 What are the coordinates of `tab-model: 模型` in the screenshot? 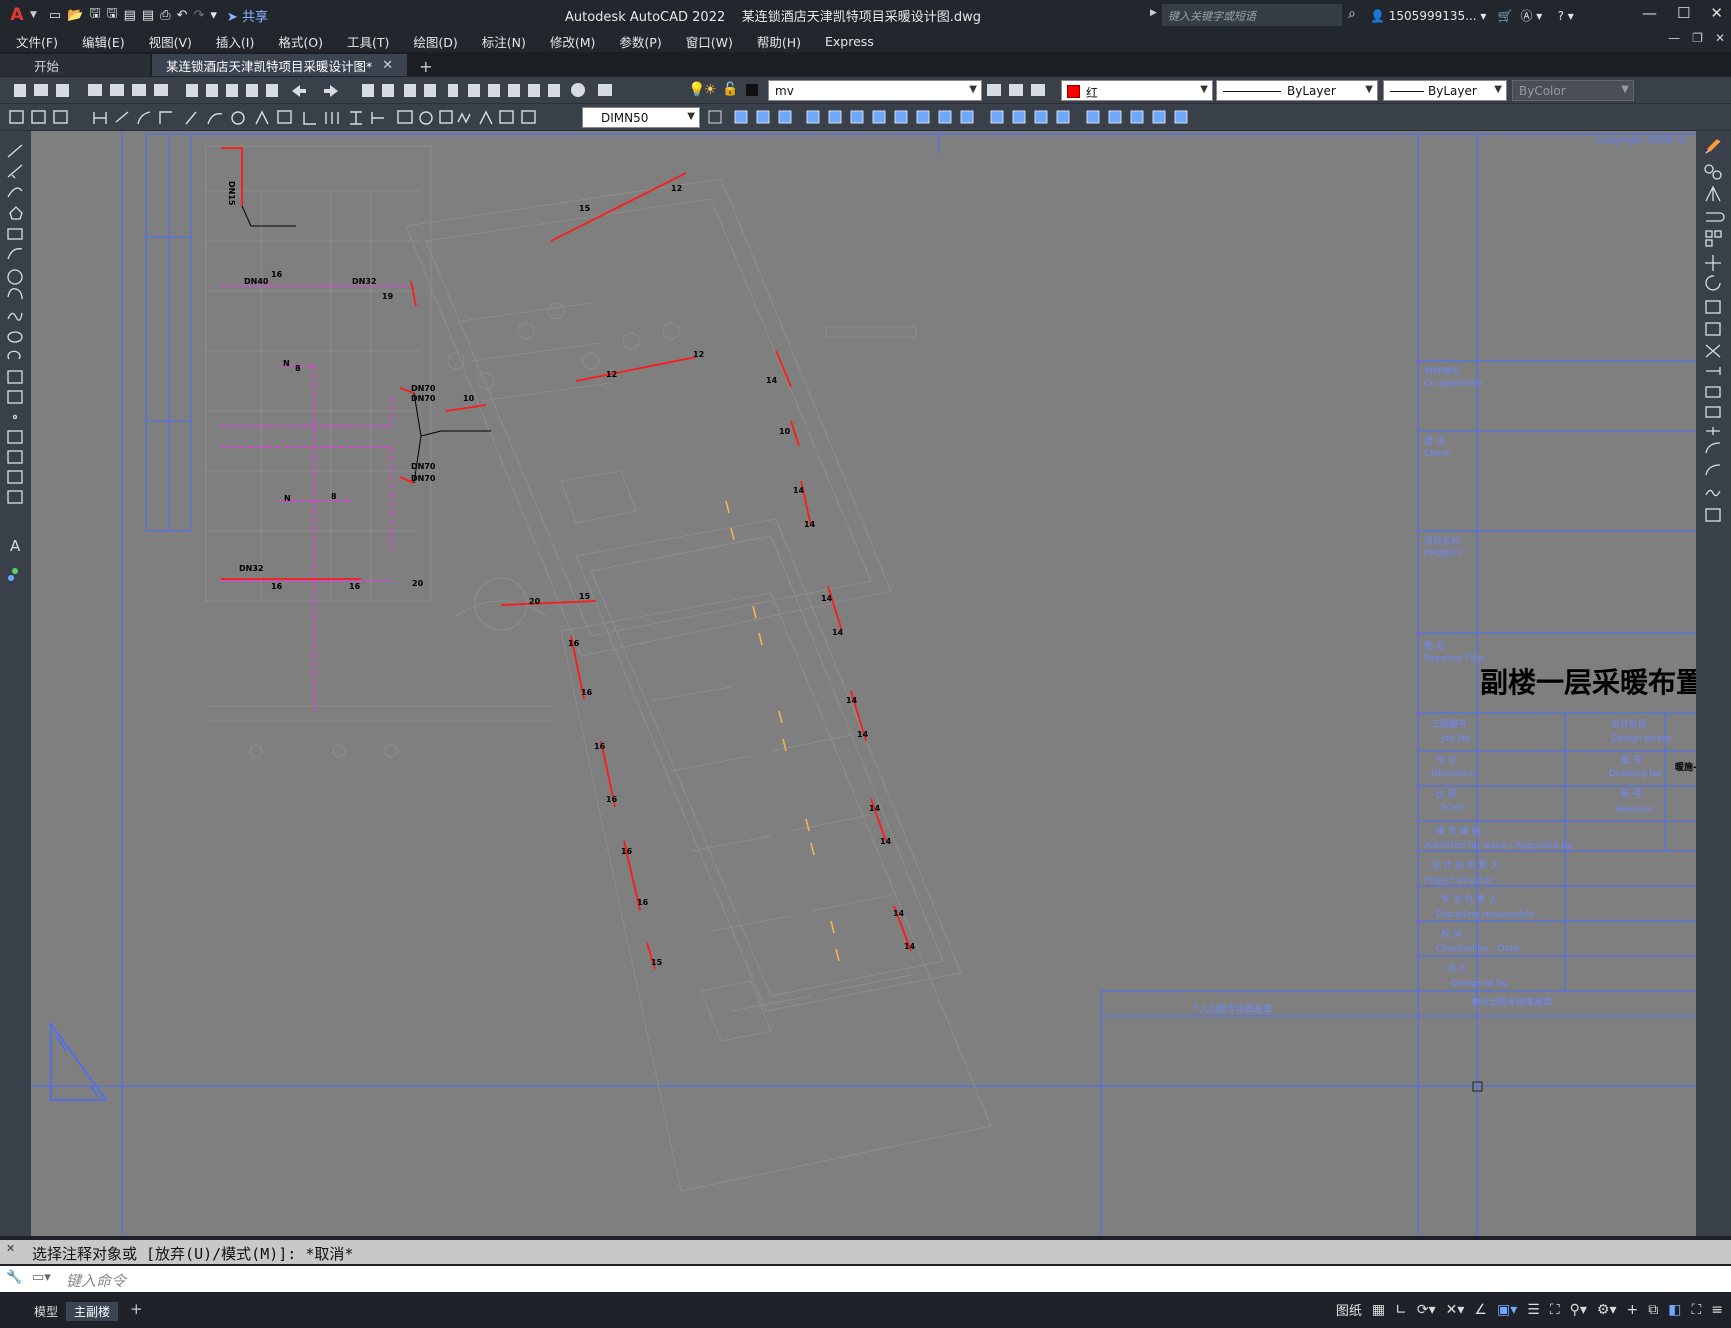 It's located at (46, 1311).